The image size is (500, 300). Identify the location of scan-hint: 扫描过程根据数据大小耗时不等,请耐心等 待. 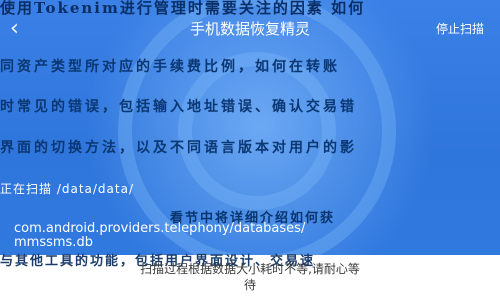
(250, 277).